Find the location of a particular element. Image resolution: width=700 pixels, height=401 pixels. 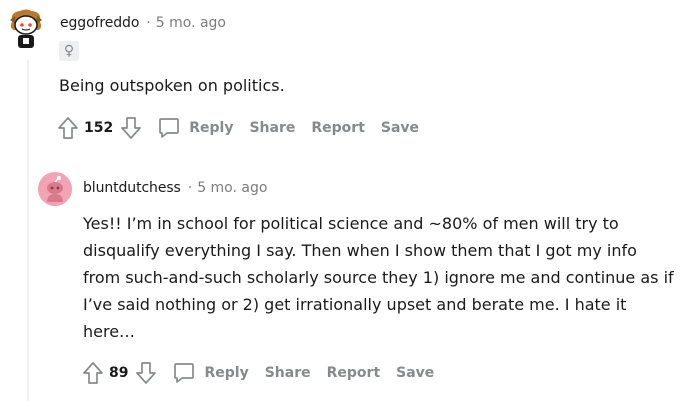

comment-meta: eggofreddo · 5 mo. ago is located at coordinates (143, 23).